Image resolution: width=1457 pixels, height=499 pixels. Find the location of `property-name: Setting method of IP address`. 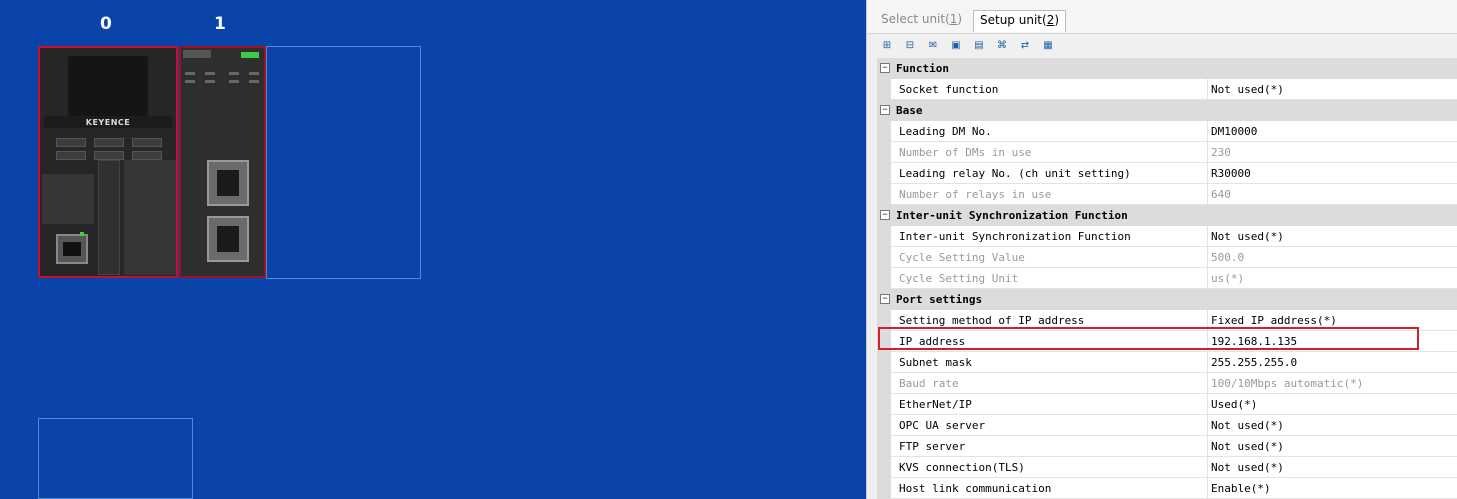

property-name: Setting method of IP address is located at coordinates (992, 320).